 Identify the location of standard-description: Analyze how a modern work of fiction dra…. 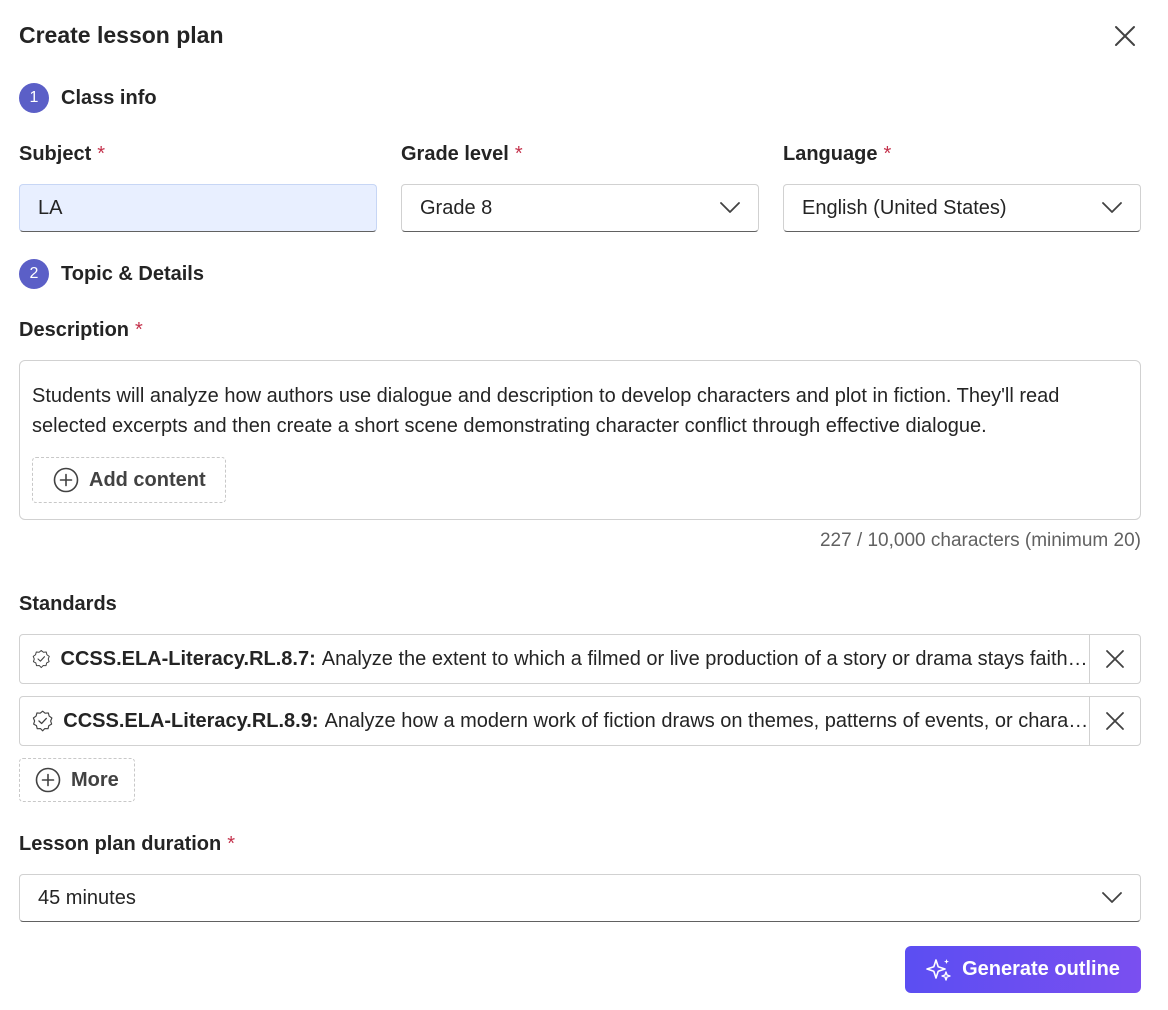
(706, 720).